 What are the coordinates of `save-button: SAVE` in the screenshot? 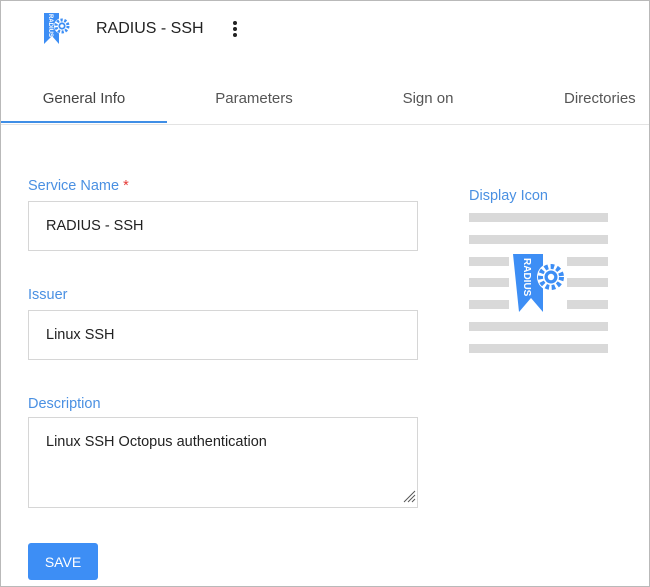 It's located at (63, 561).